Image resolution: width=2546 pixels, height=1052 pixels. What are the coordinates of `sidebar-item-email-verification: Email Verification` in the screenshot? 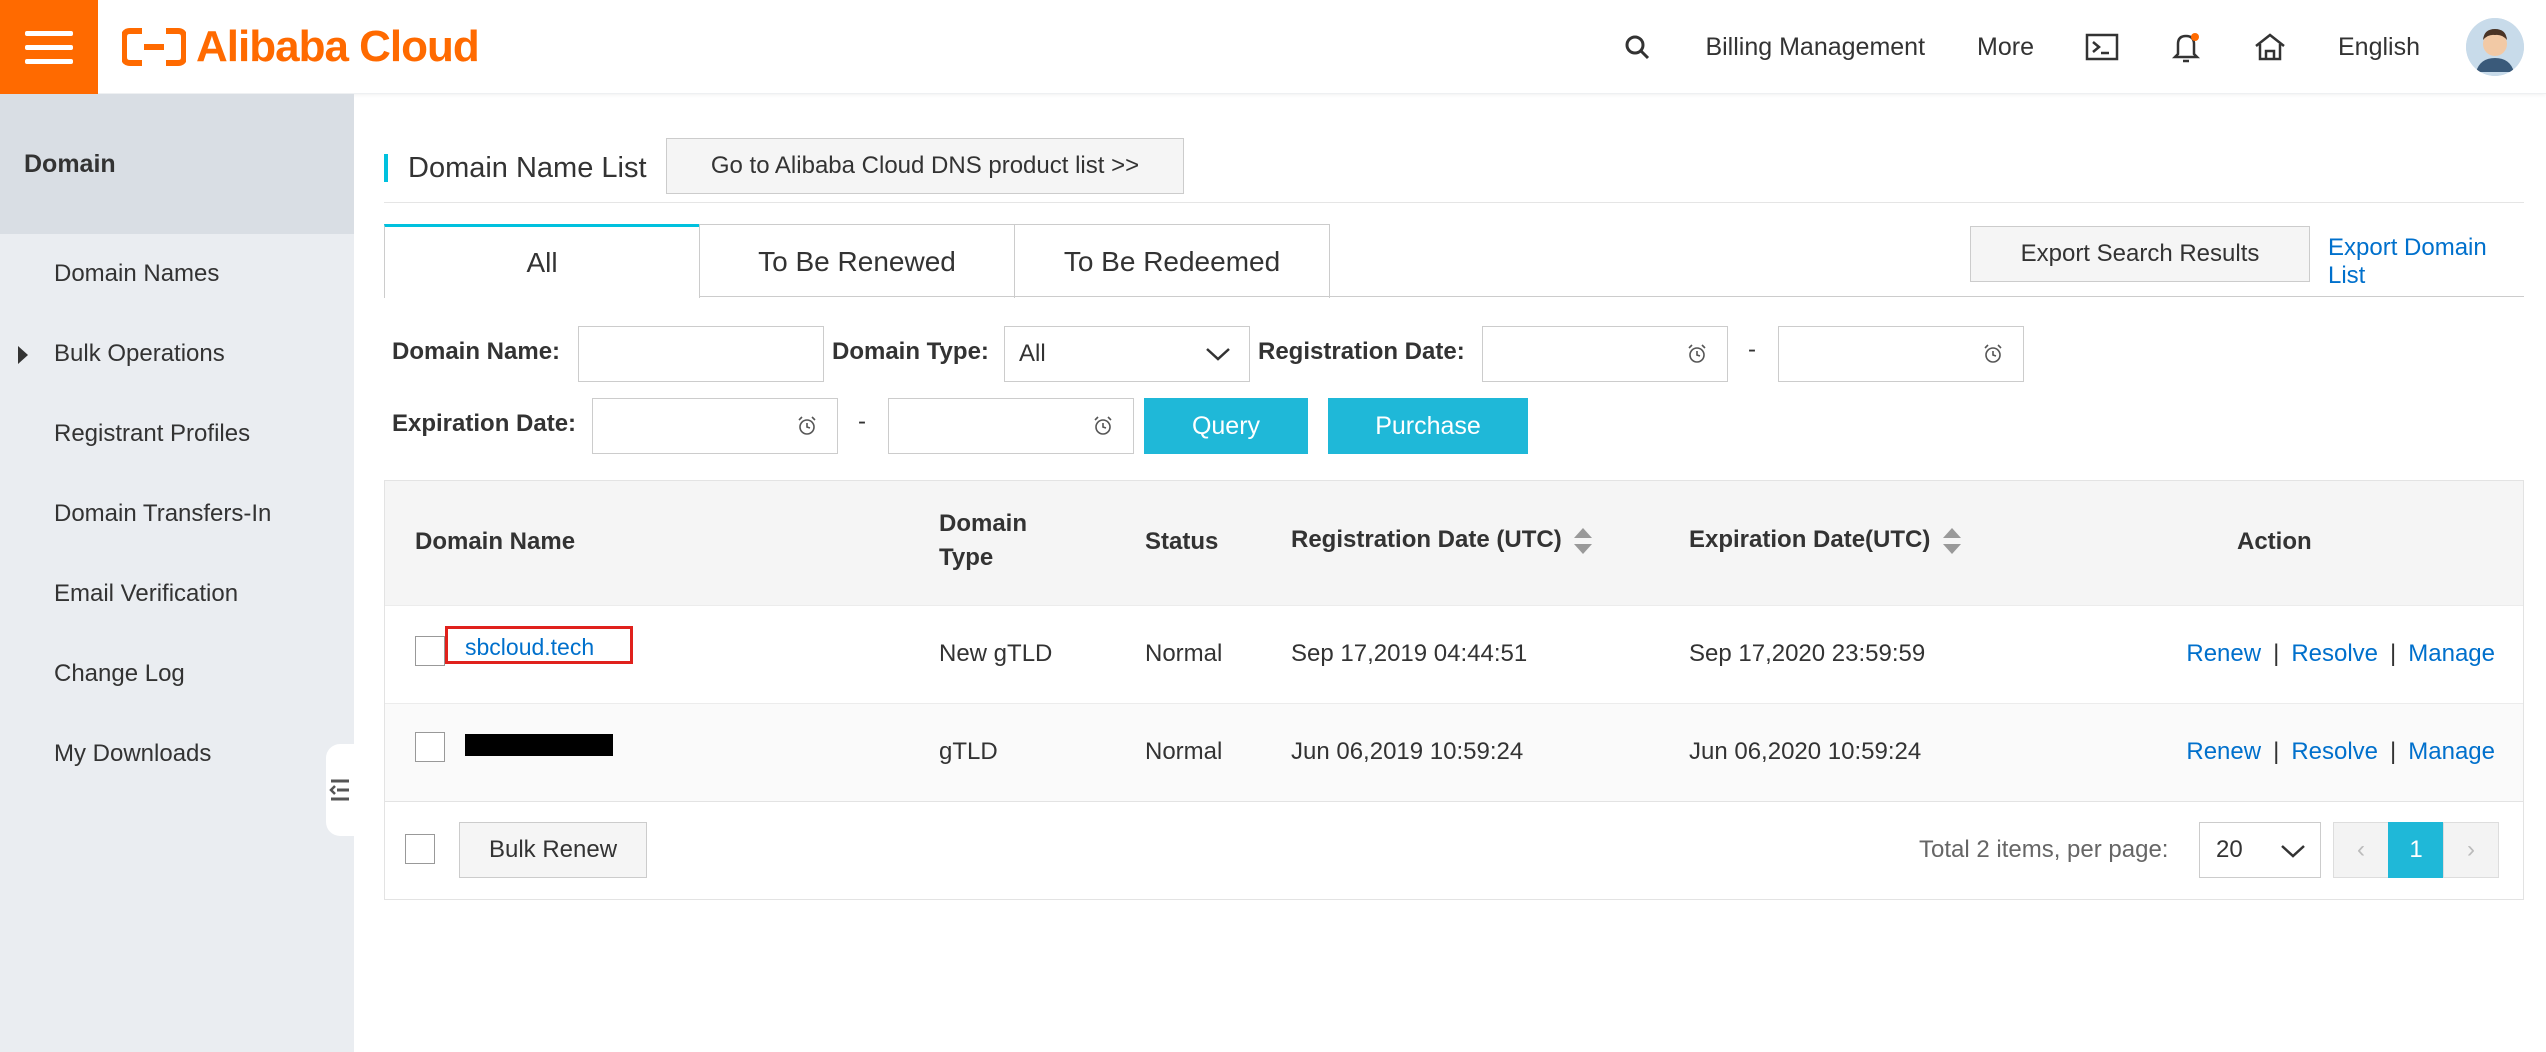 It's located at (177, 594).